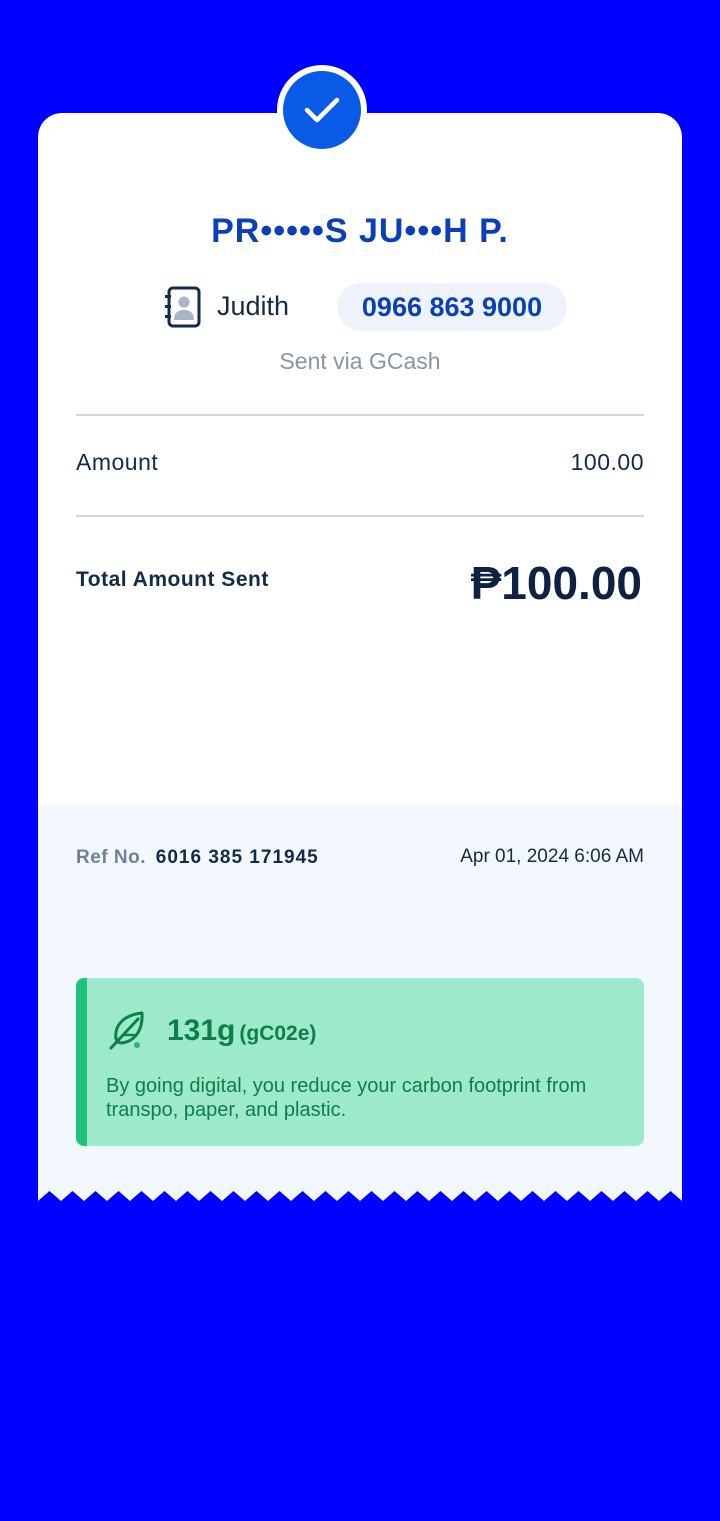 This screenshot has height=1521, width=720. What do you see at coordinates (172, 579) in the screenshot?
I see `total-amount-label: Total Amount Sent` at bounding box center [172, 579].